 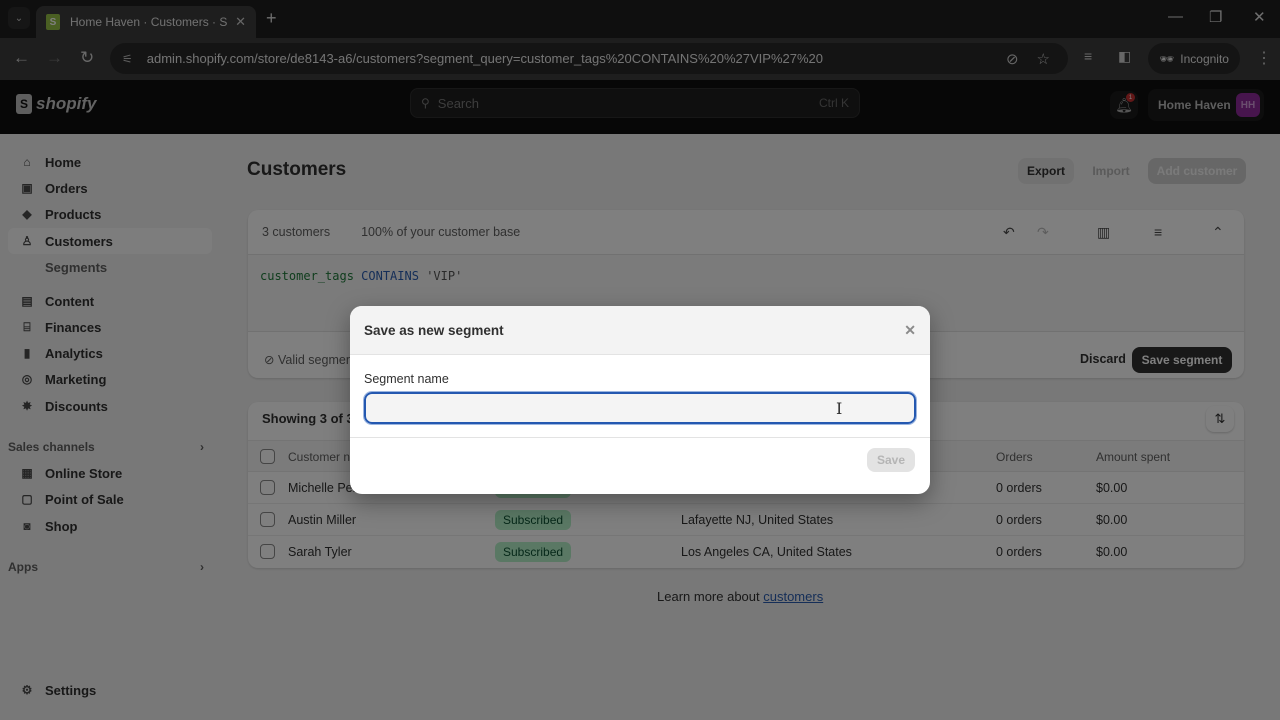 What do you see at coordinates (839, 408) in the screenshot?
I see `text-cursor-icon: I` at bounding box center [839, 408].